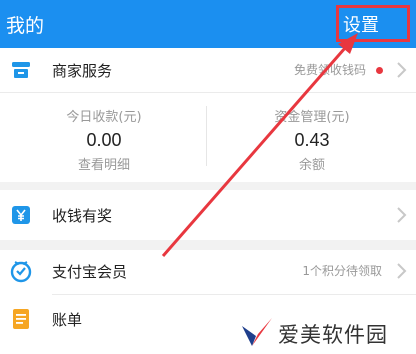 The height and width of the screenshot is (354, 416). What do you see at coordinates (82, 71) in the screenshot?
I see `merchant-services-label: 商家服务` at bounding box center [82, 71].